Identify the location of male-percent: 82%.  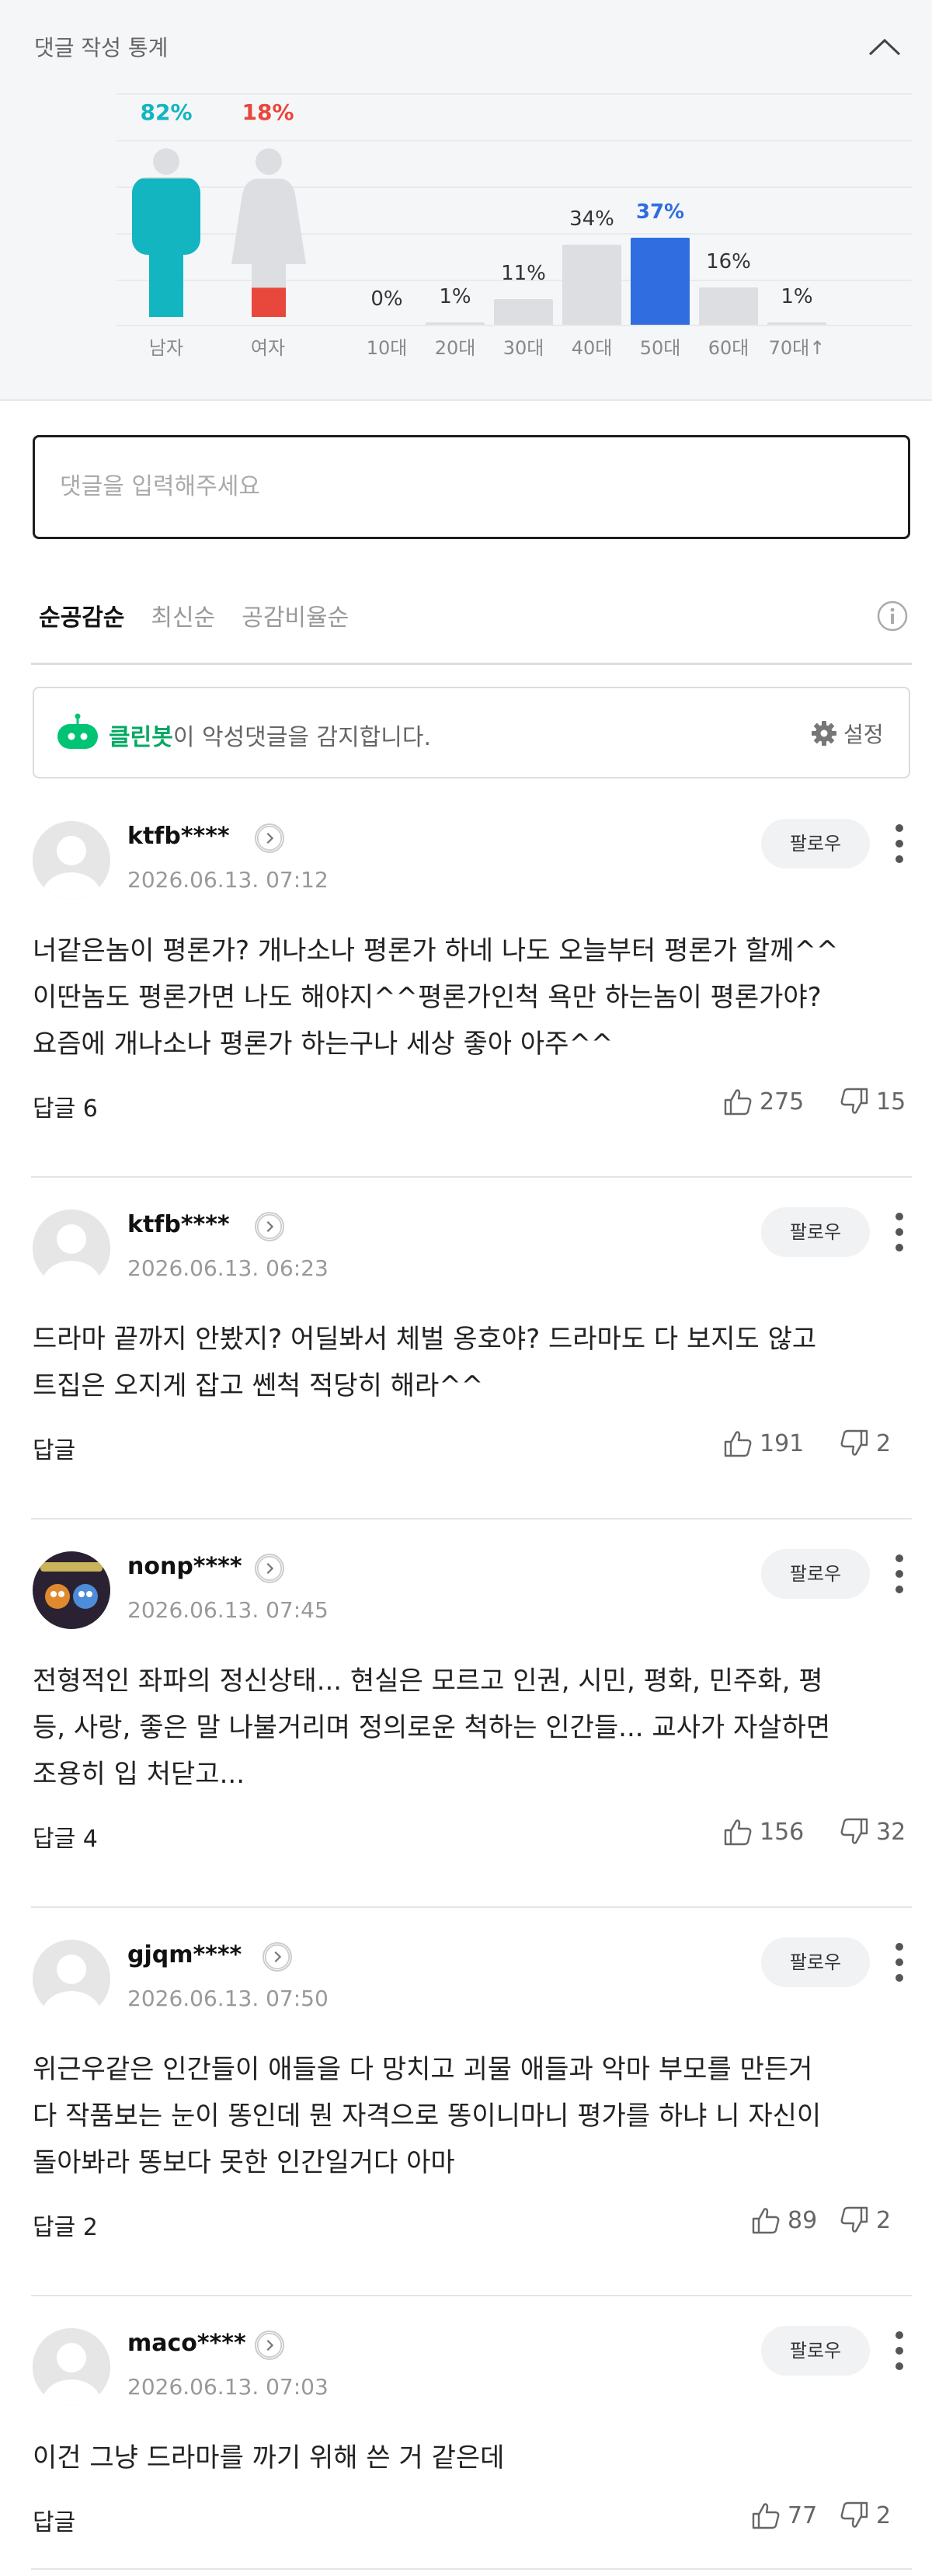
(166, 112).